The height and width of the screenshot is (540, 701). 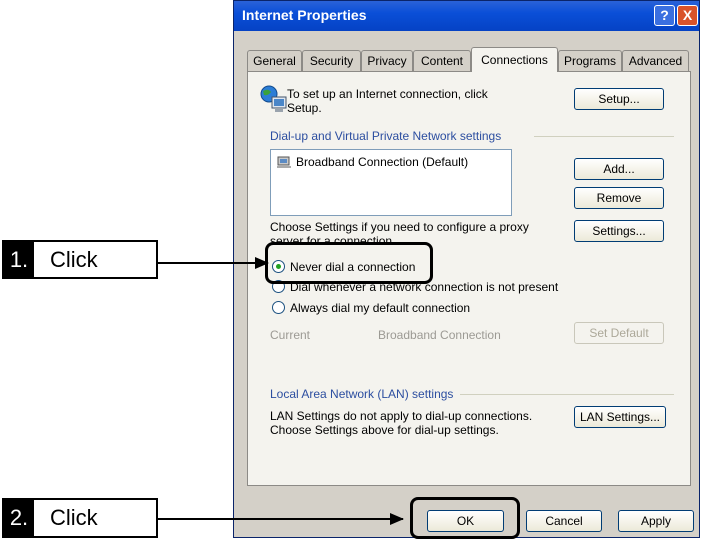 What do you see at coordinates (19, 259) in the screenshot?
I see `callout-step-1-number: 1.` at bounding box center [19, 259].